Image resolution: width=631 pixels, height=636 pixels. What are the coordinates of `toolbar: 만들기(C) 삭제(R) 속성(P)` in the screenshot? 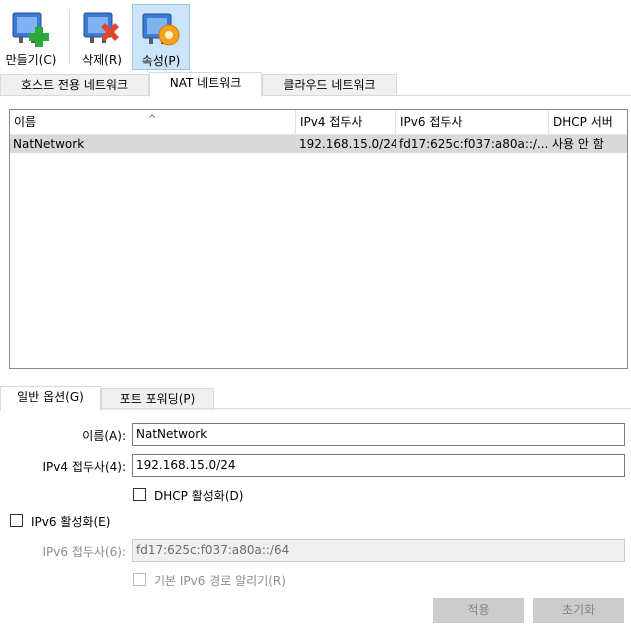 It's located at (315, 36).